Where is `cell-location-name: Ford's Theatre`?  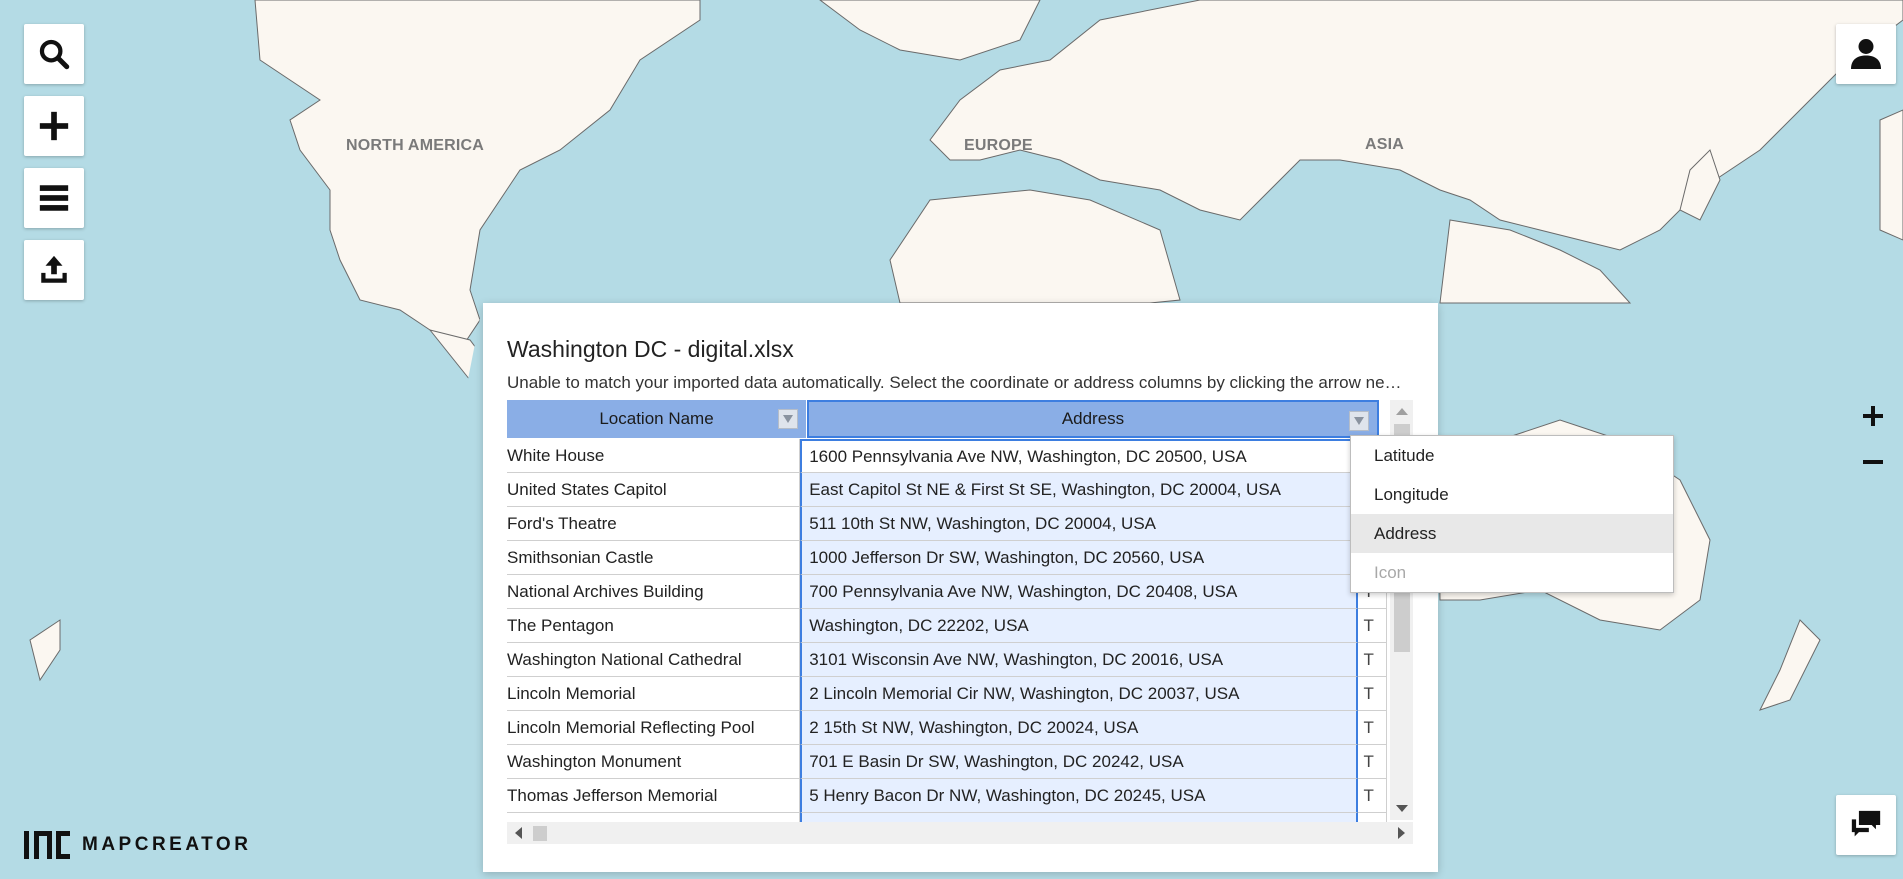 cell-location-name: Ford's Theatre is located at coordinates (654, 524).